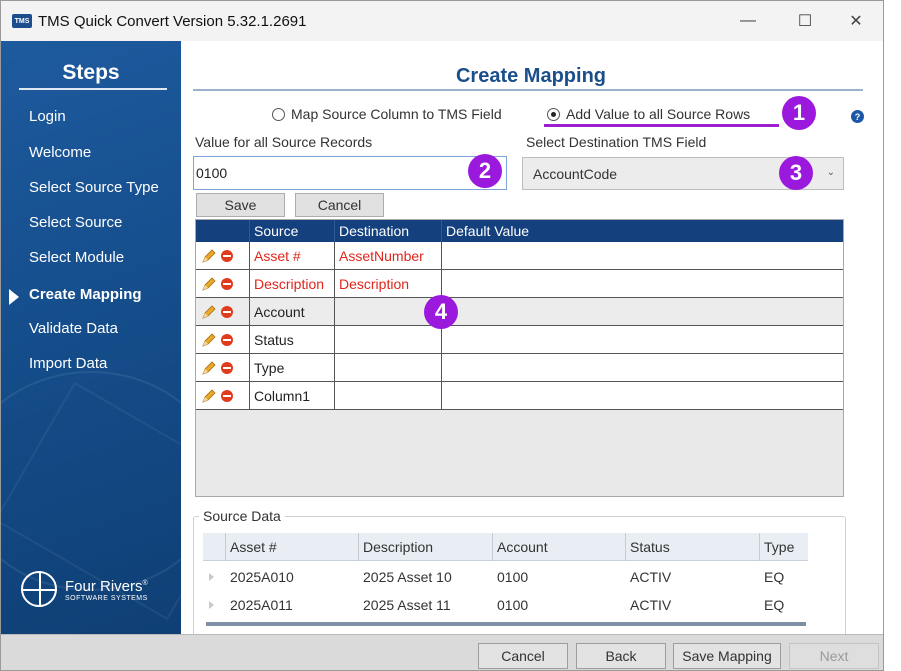  I want to click on step-create-mapping: Create Mapping, so click(85, 294).